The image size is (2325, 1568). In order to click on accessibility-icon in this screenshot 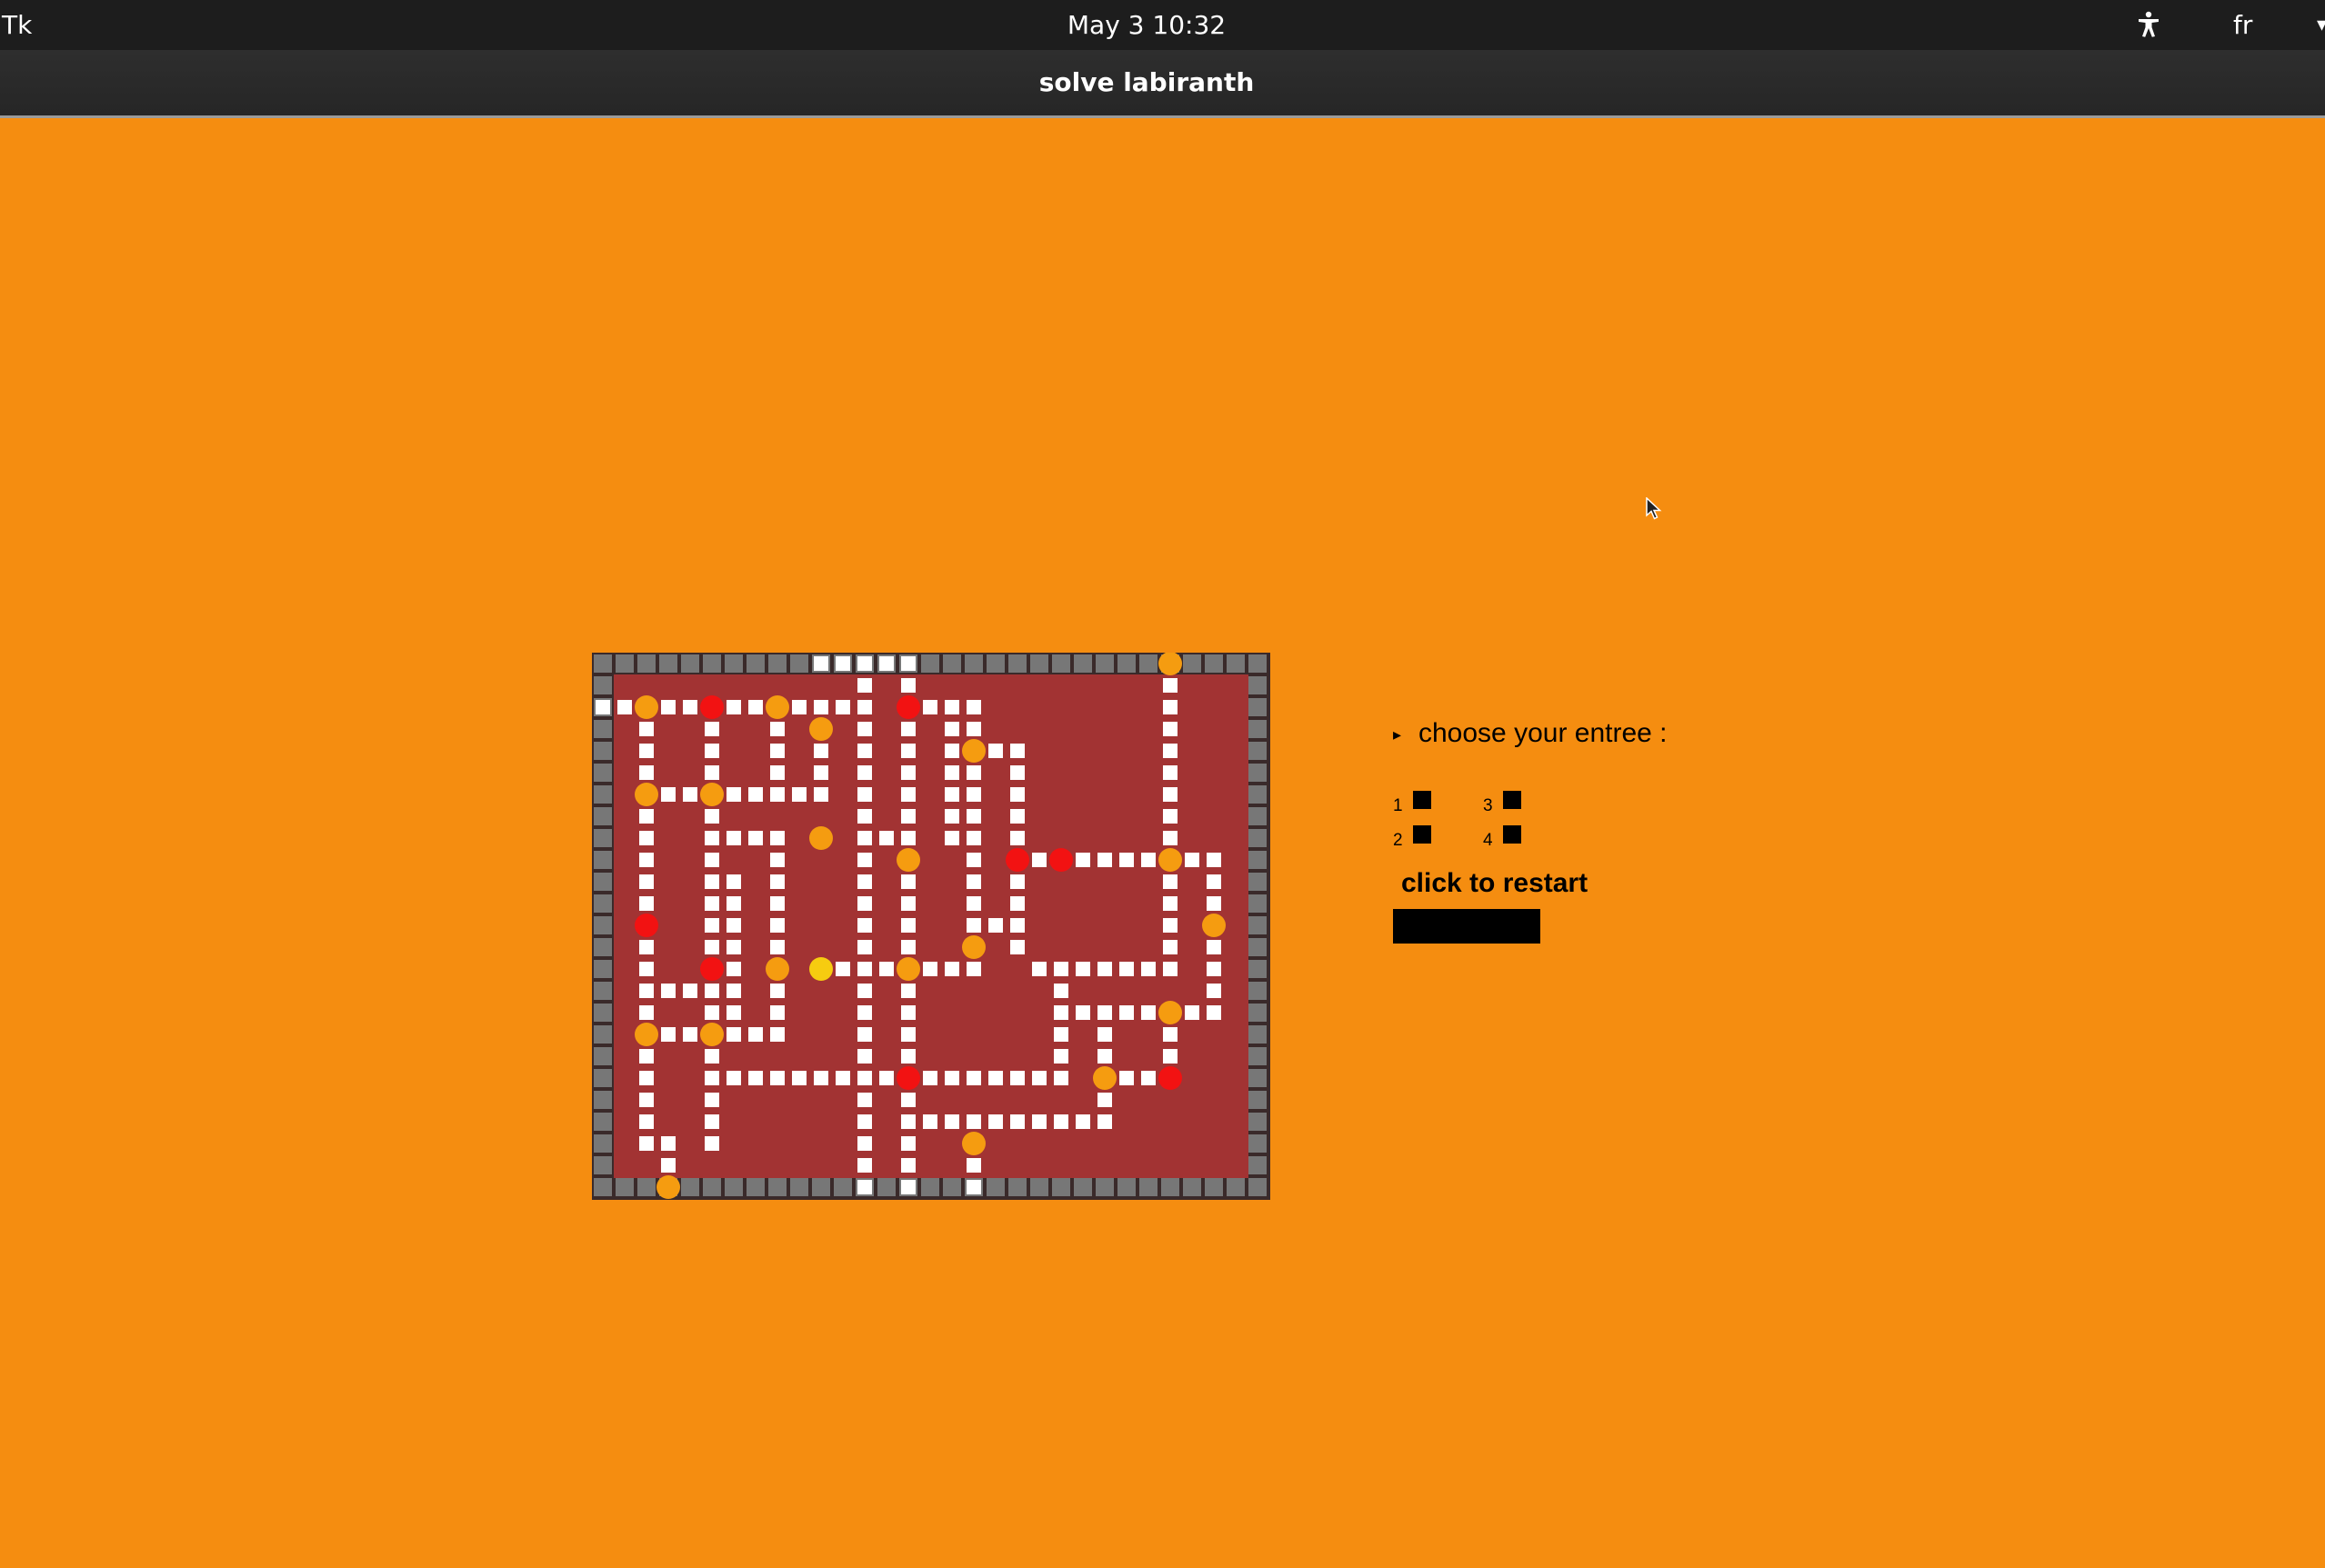, I will do `click(2148, 25)`.